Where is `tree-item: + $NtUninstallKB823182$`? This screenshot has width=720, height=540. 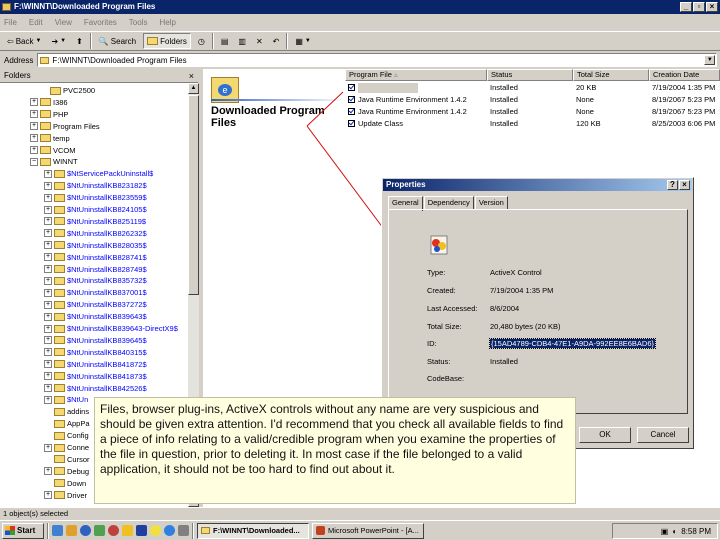
tree-item: + $NtUninstallKB823182$ is located at coordinates (95, 185).